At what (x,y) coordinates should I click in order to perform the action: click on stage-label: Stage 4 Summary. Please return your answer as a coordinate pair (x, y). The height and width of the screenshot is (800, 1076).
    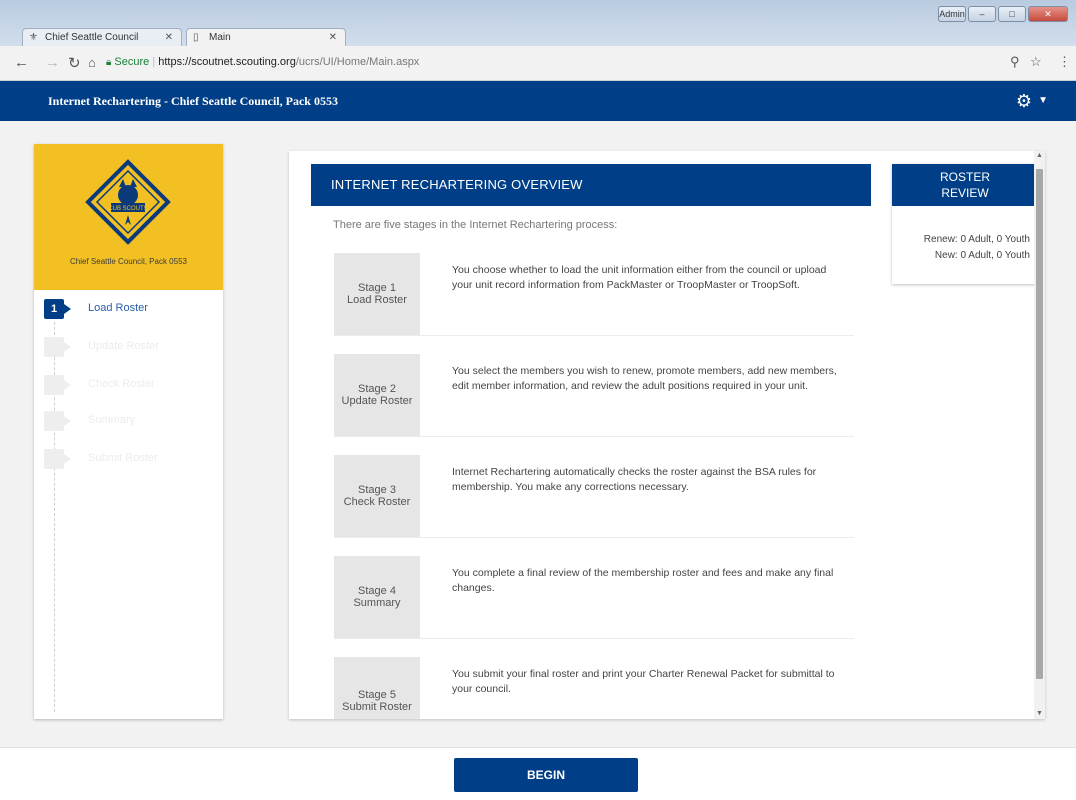
    Looking at the image, I should click on (377, 597).